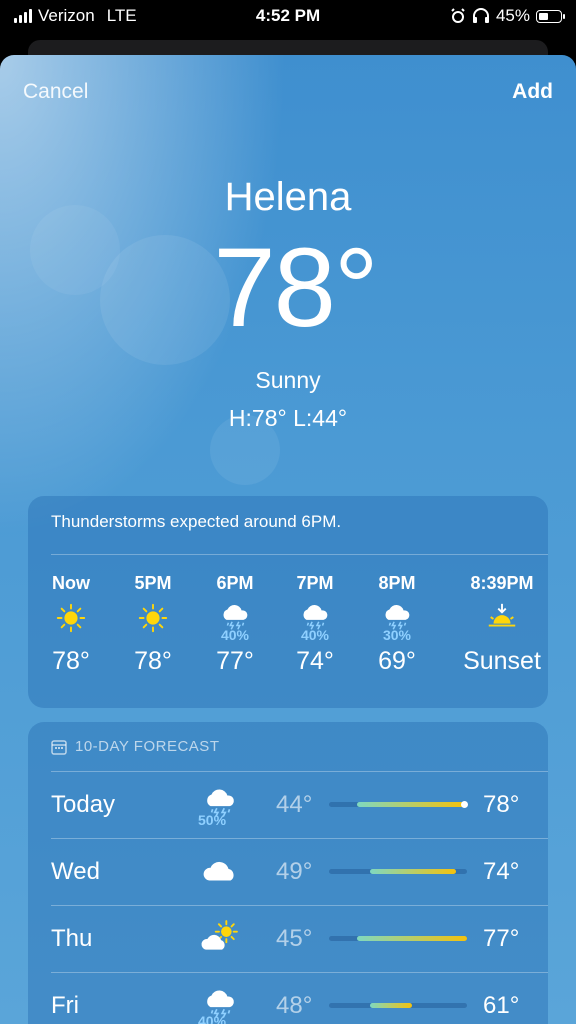 This screenshot has height=1024, width=576. What do you see at coordinates (288, 380) in the screenshot?
I see `current-condition: Sunny` at bounding box center [288, 380].